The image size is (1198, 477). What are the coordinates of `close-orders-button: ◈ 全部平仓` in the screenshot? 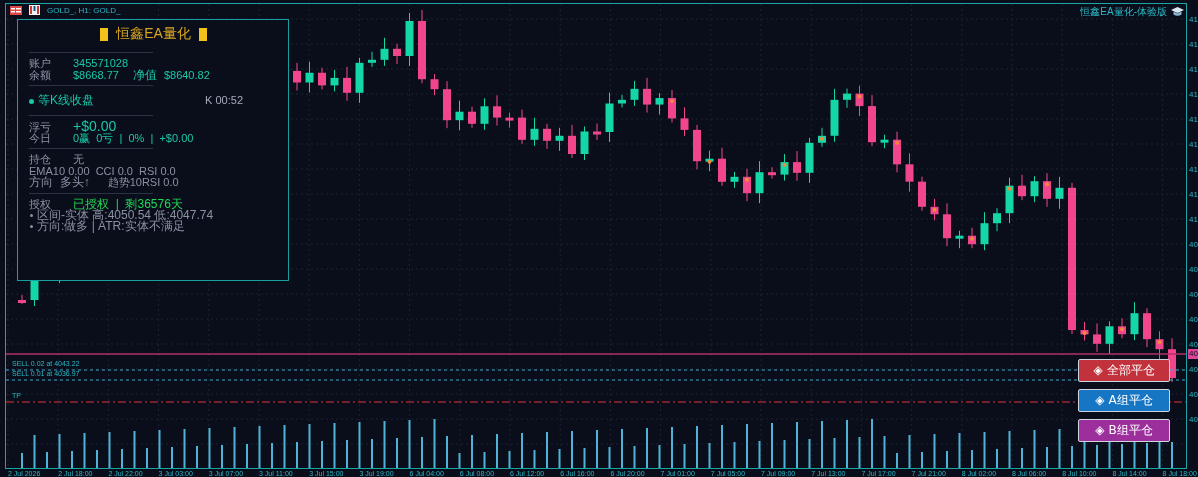 It's located at (1124, 370).